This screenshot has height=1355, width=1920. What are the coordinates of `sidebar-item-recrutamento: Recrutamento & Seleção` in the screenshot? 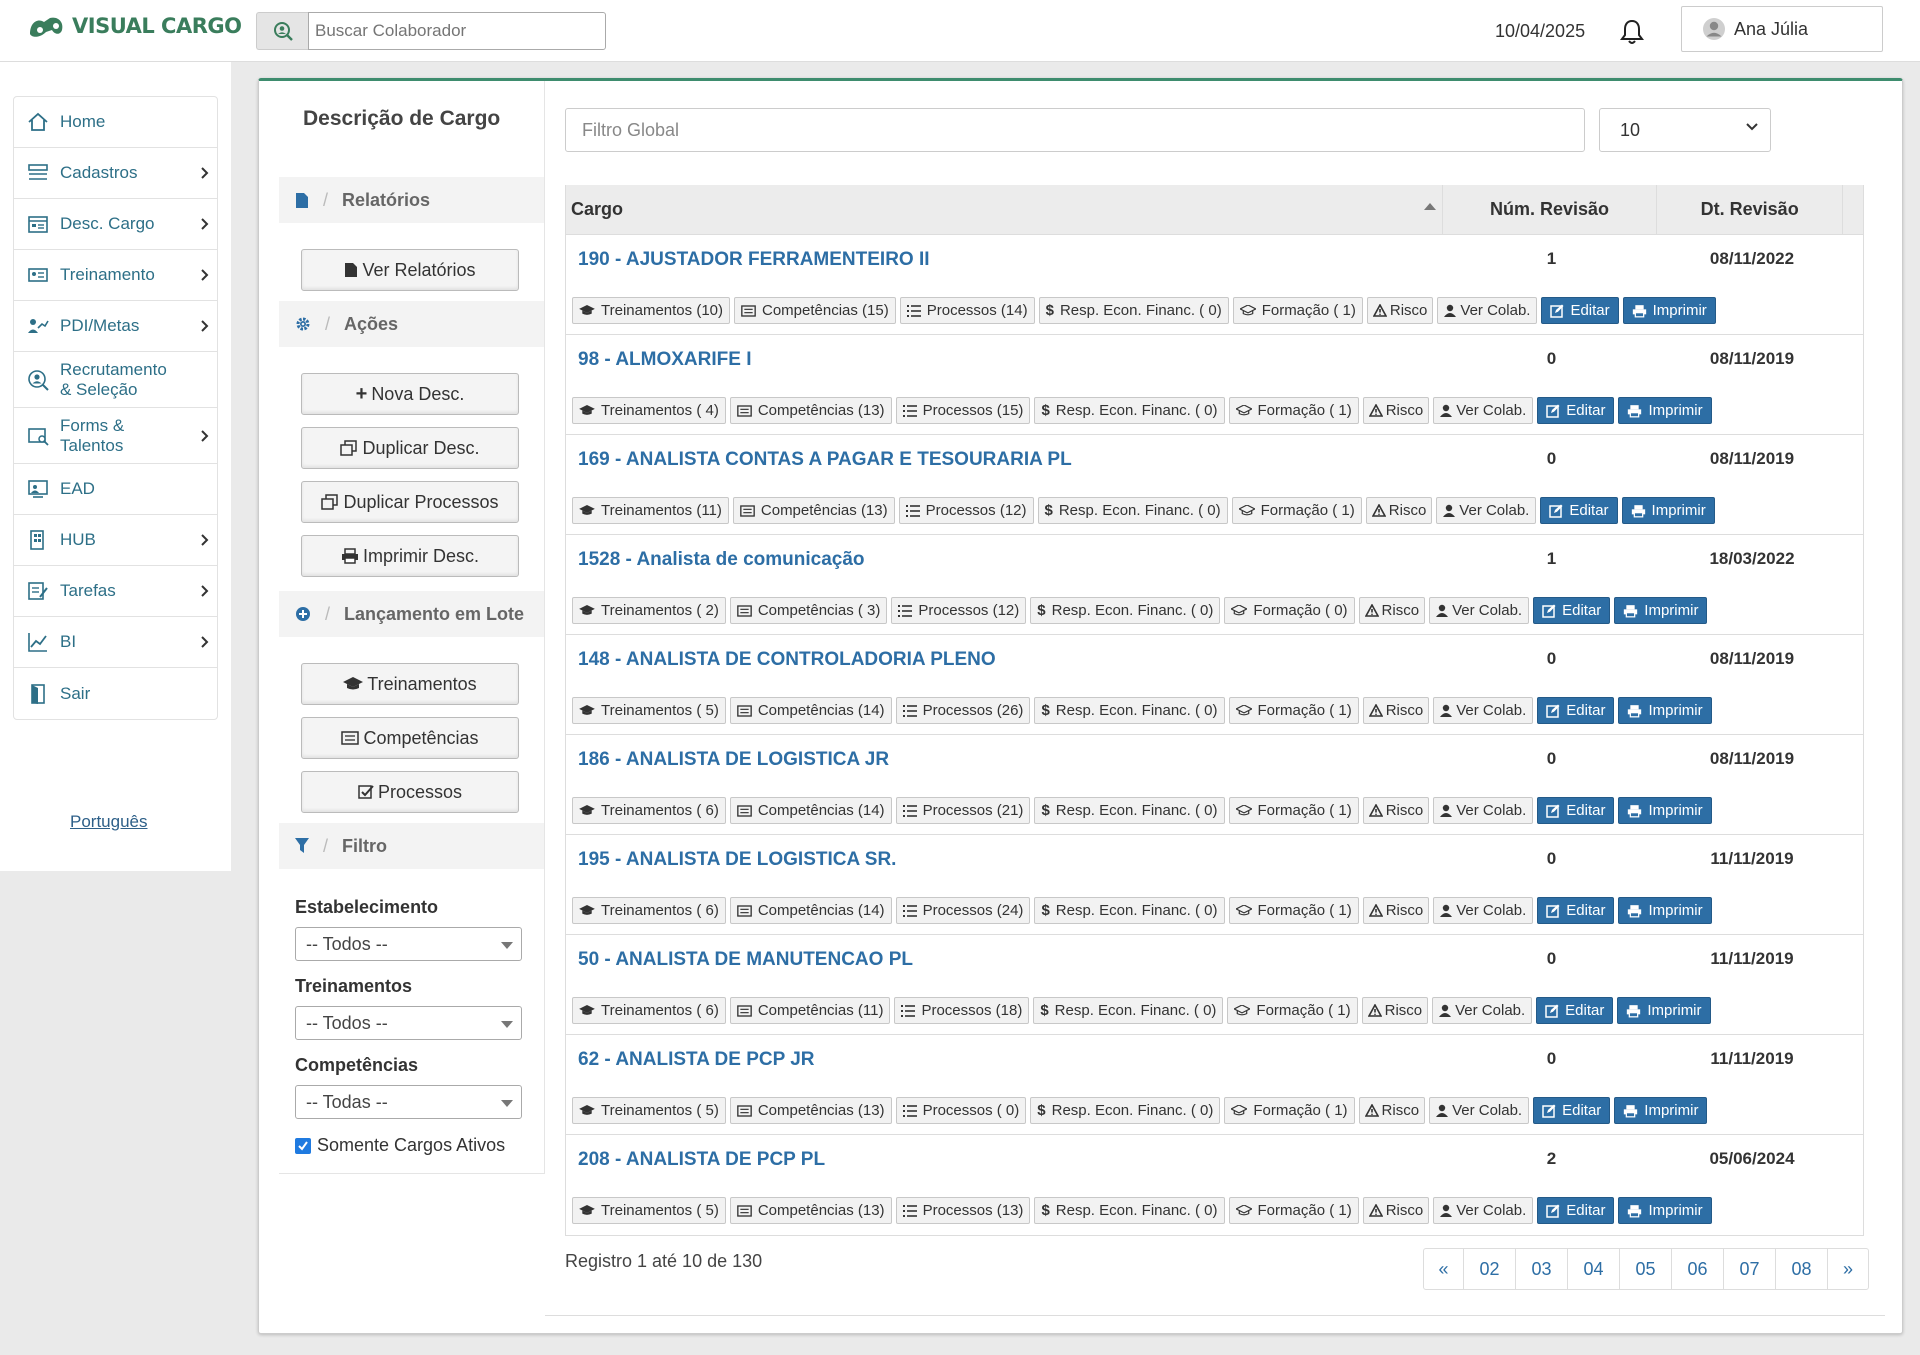 It's located at (115, 380).